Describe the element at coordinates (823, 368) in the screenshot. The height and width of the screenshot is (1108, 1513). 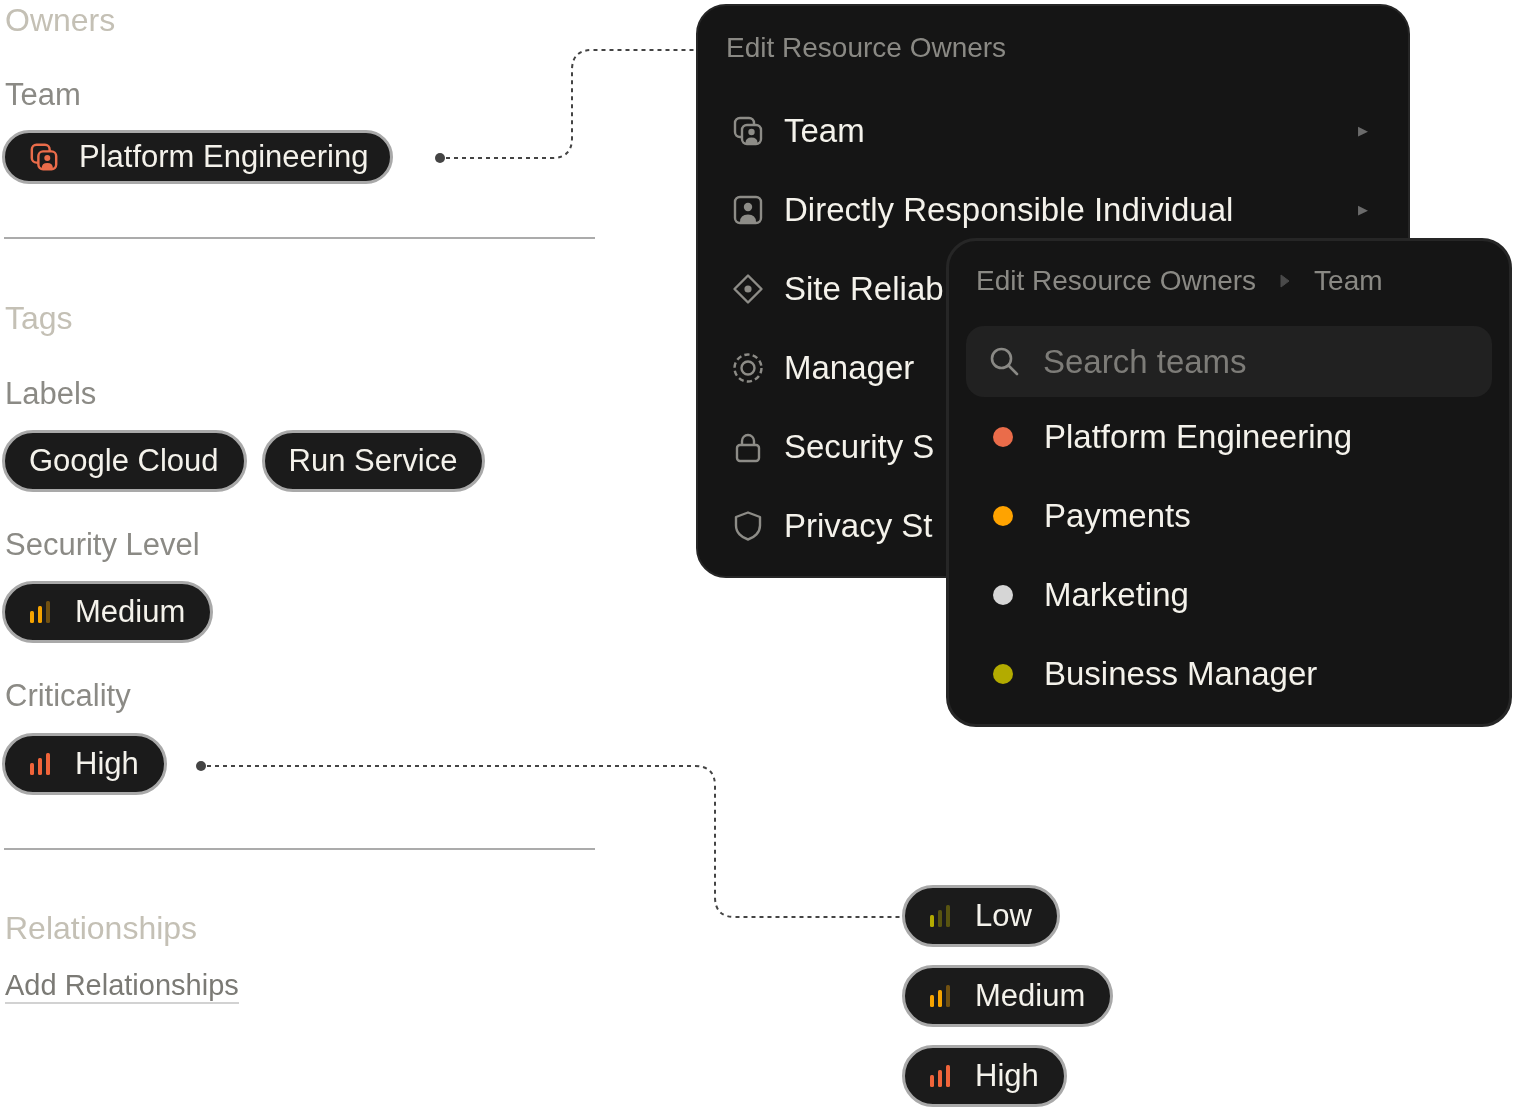
I see `menu-item: Manager` at that location.